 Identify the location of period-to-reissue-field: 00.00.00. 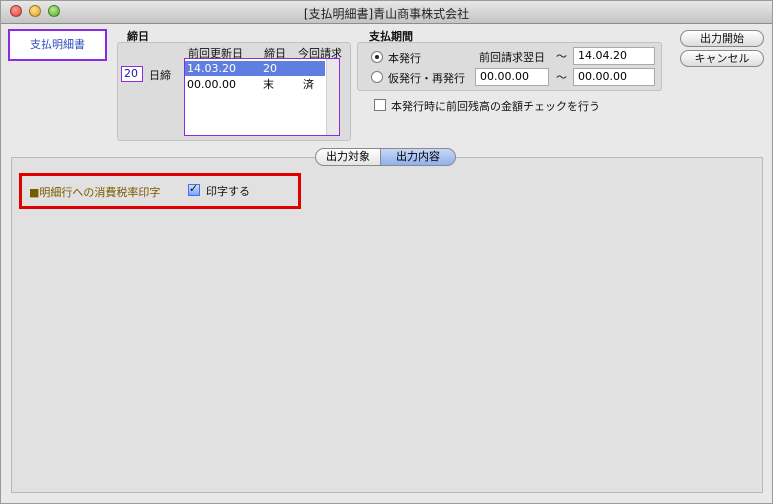
(614, 77).